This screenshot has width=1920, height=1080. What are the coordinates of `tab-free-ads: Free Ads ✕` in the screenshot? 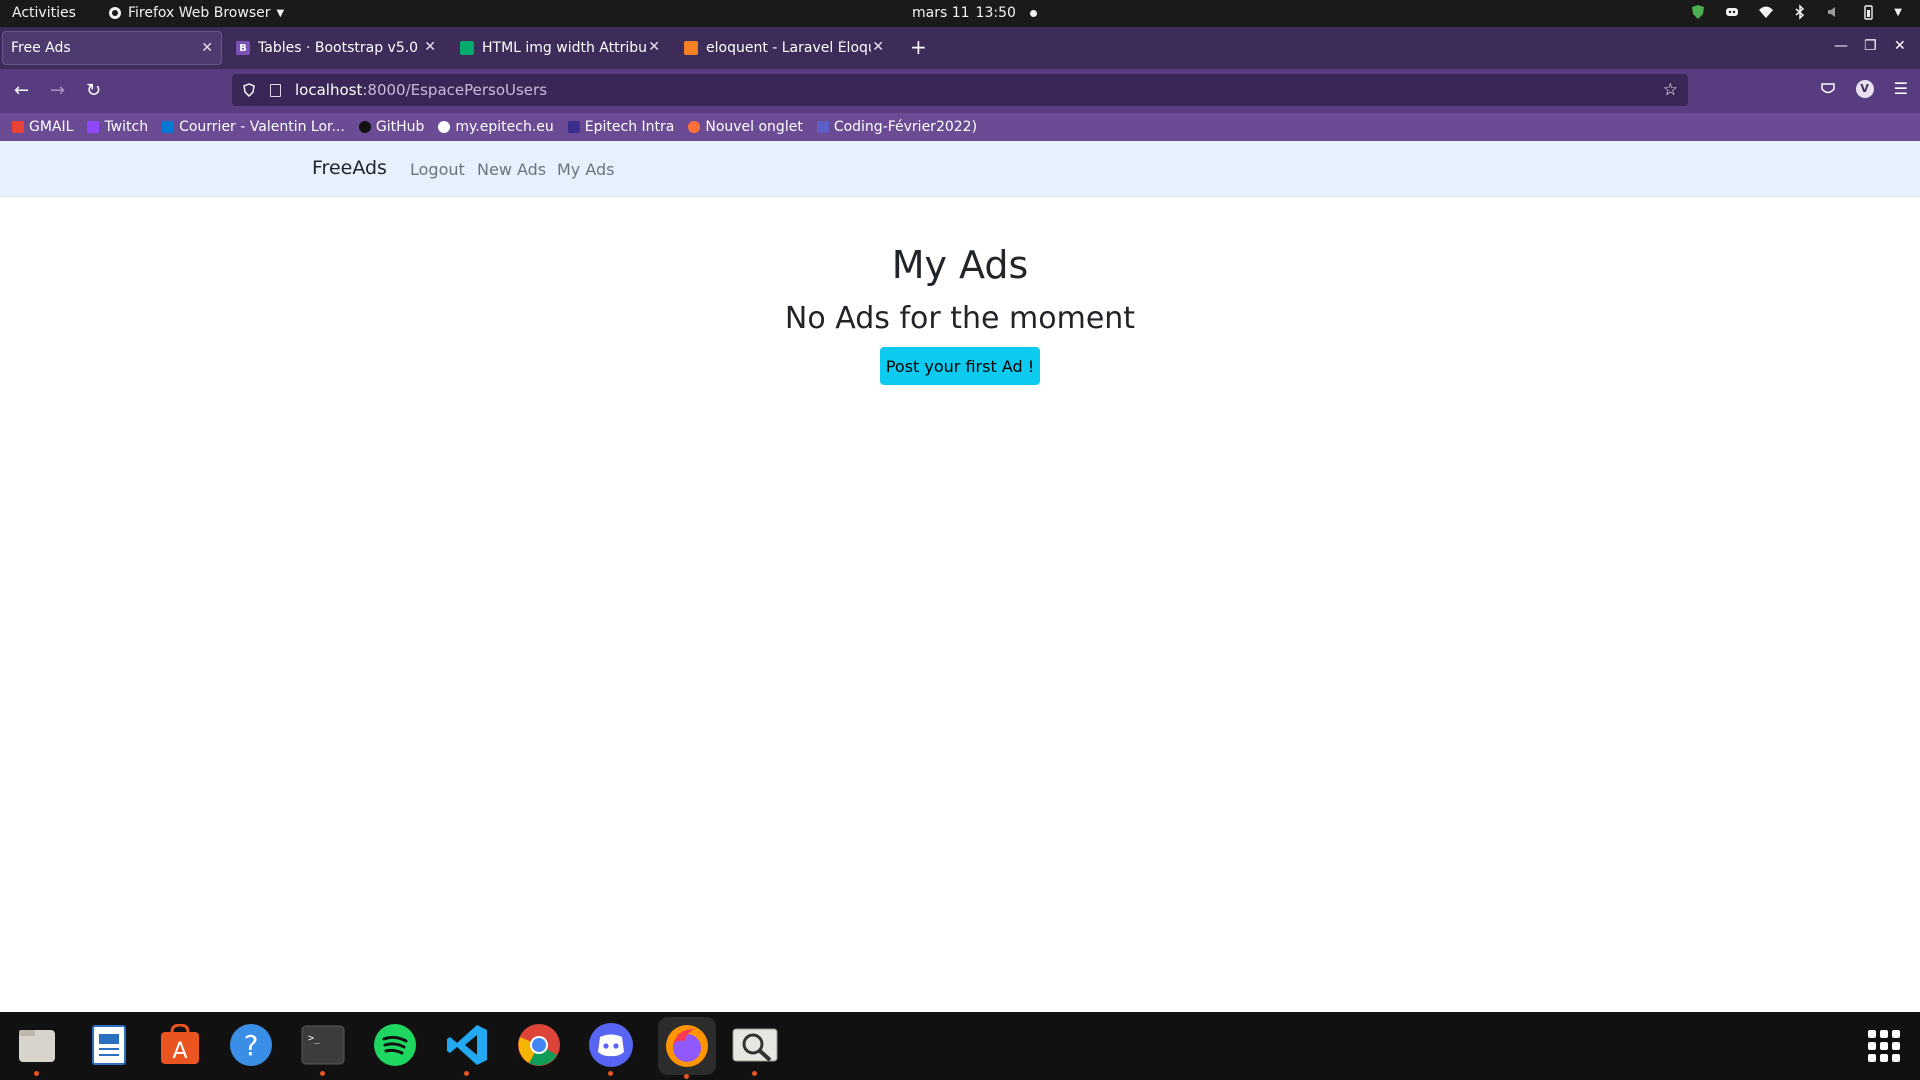 It's located at (112, 48).